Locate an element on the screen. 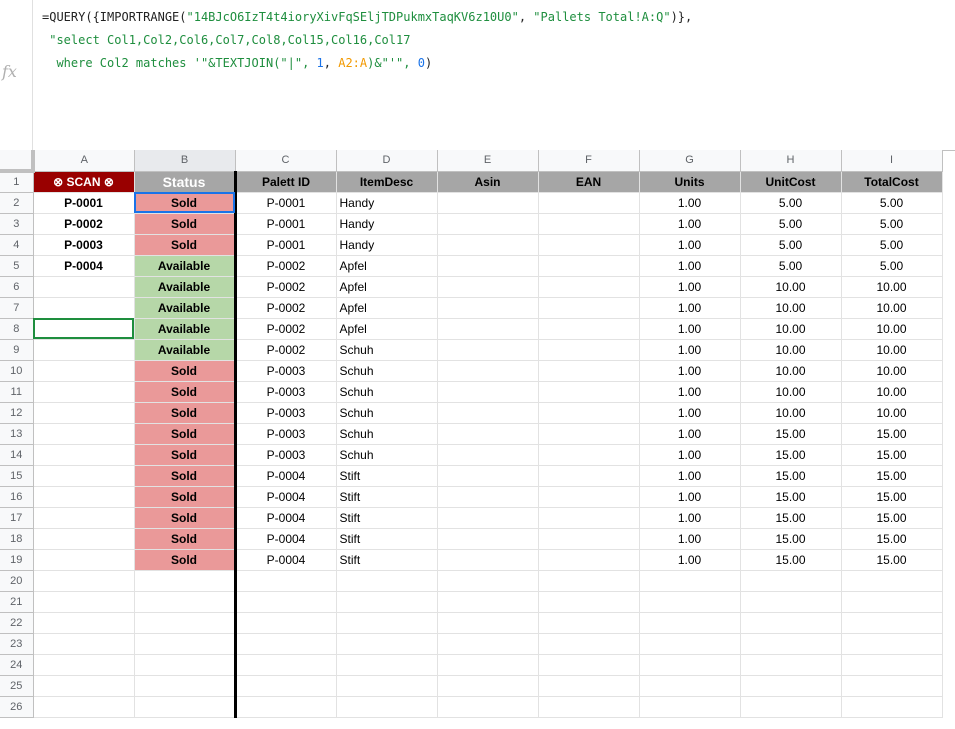 This screenshot has width=955, height=729. palett-id-cell: P-0004 is located at coordinates (286, 518).